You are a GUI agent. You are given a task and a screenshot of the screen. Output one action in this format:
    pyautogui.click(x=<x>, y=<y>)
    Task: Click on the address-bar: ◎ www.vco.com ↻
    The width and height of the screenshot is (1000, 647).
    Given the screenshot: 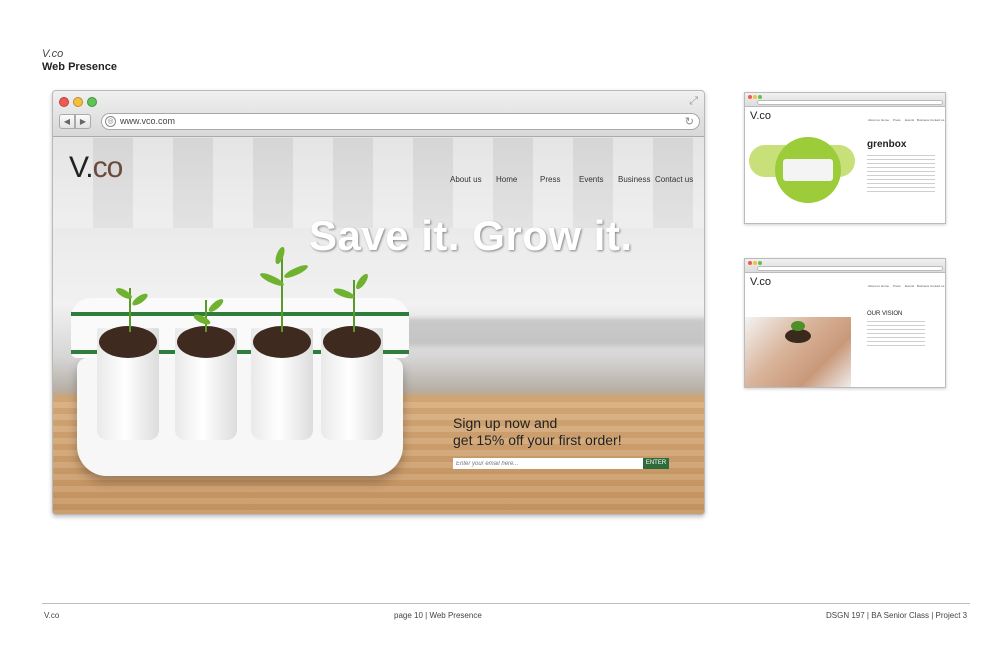 What is the action you would take?
    pyautogui.click(x=400, y=121)
    